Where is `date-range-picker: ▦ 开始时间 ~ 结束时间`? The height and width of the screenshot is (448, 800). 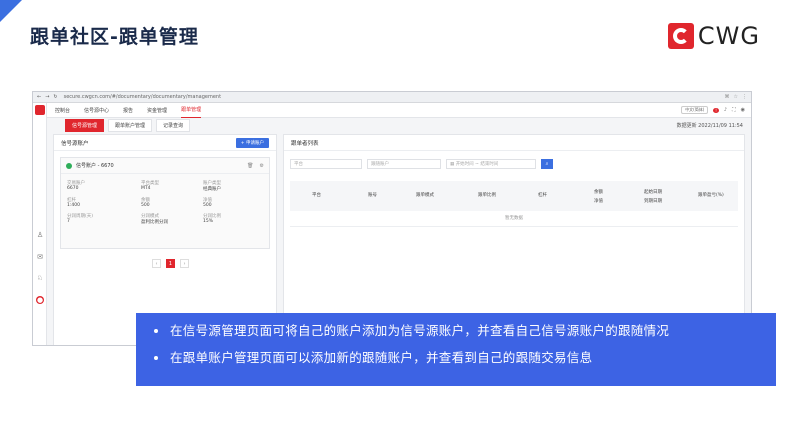
date-range-picker: ▦ 开始时间 ~ 结束时间 is located at coordinates (491, 164).